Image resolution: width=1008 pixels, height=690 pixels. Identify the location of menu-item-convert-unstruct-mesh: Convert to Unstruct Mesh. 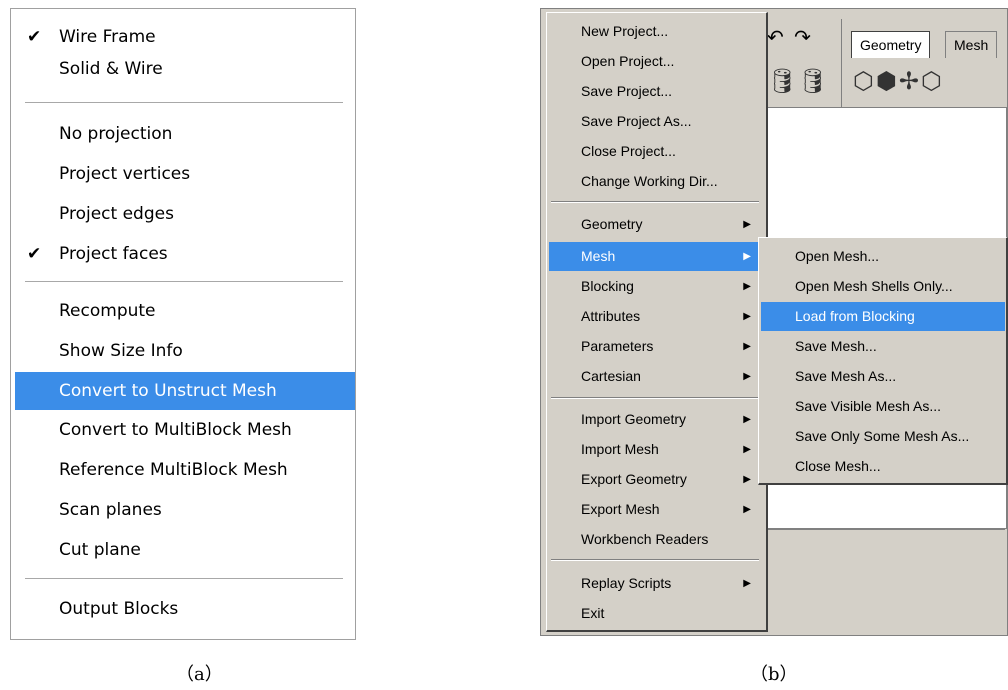
(185, 391).